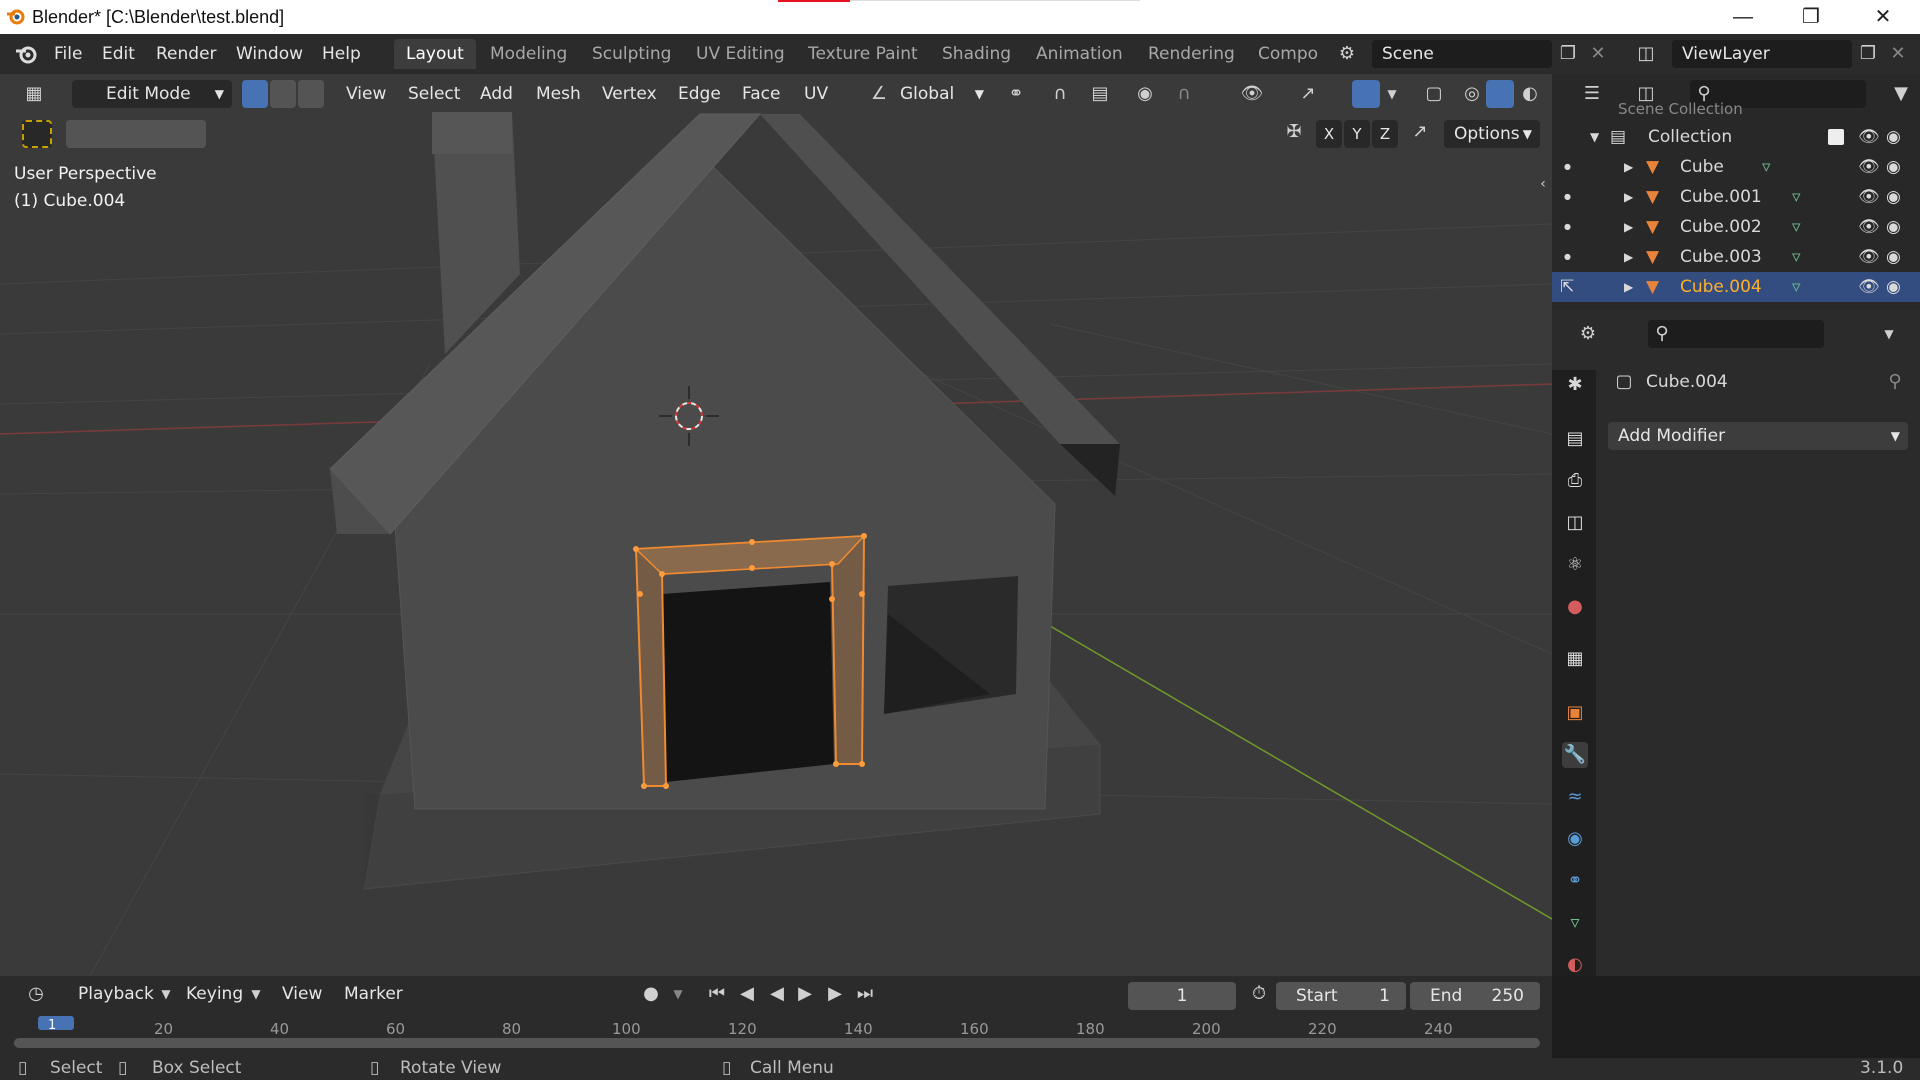 Image resolution: width=1920 pixels, height=1080 pixels. Describe the element at coordinates (1575, 565) in the screenshot. I see `scene-icon: ⚛` at that location.